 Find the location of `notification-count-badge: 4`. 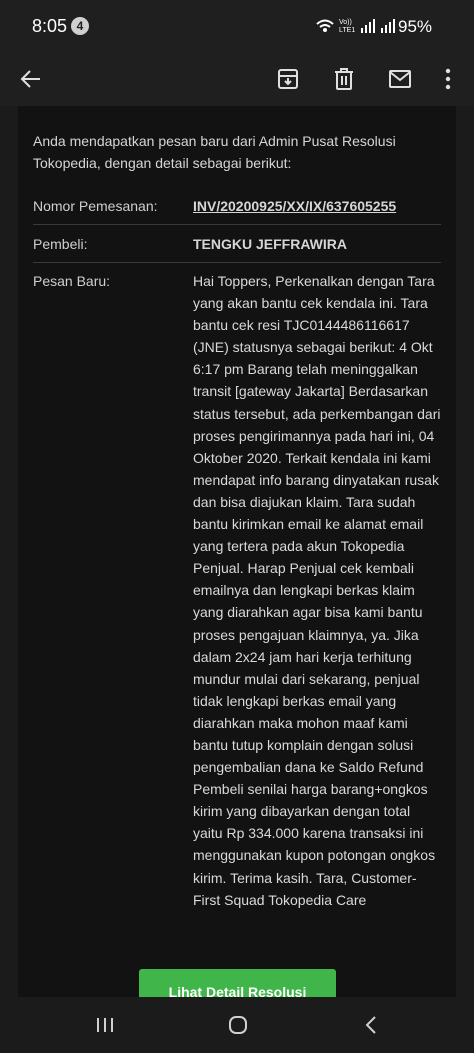

notification-count-badge: 4 is located at coordinates (80, 26).